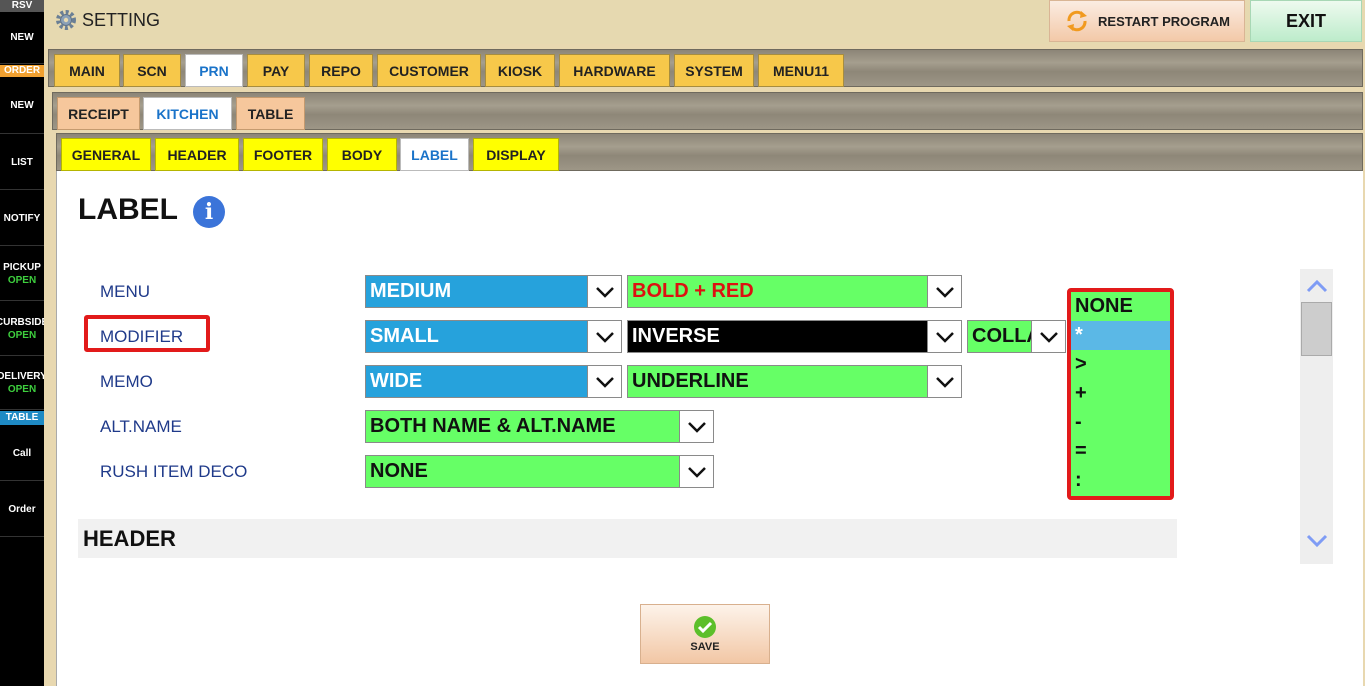  What do you see at coordinates (1001, 336) in the screenshot?
I see `modifier-collapse-value: COLLAPSE` at bounding box center [1001, 336].